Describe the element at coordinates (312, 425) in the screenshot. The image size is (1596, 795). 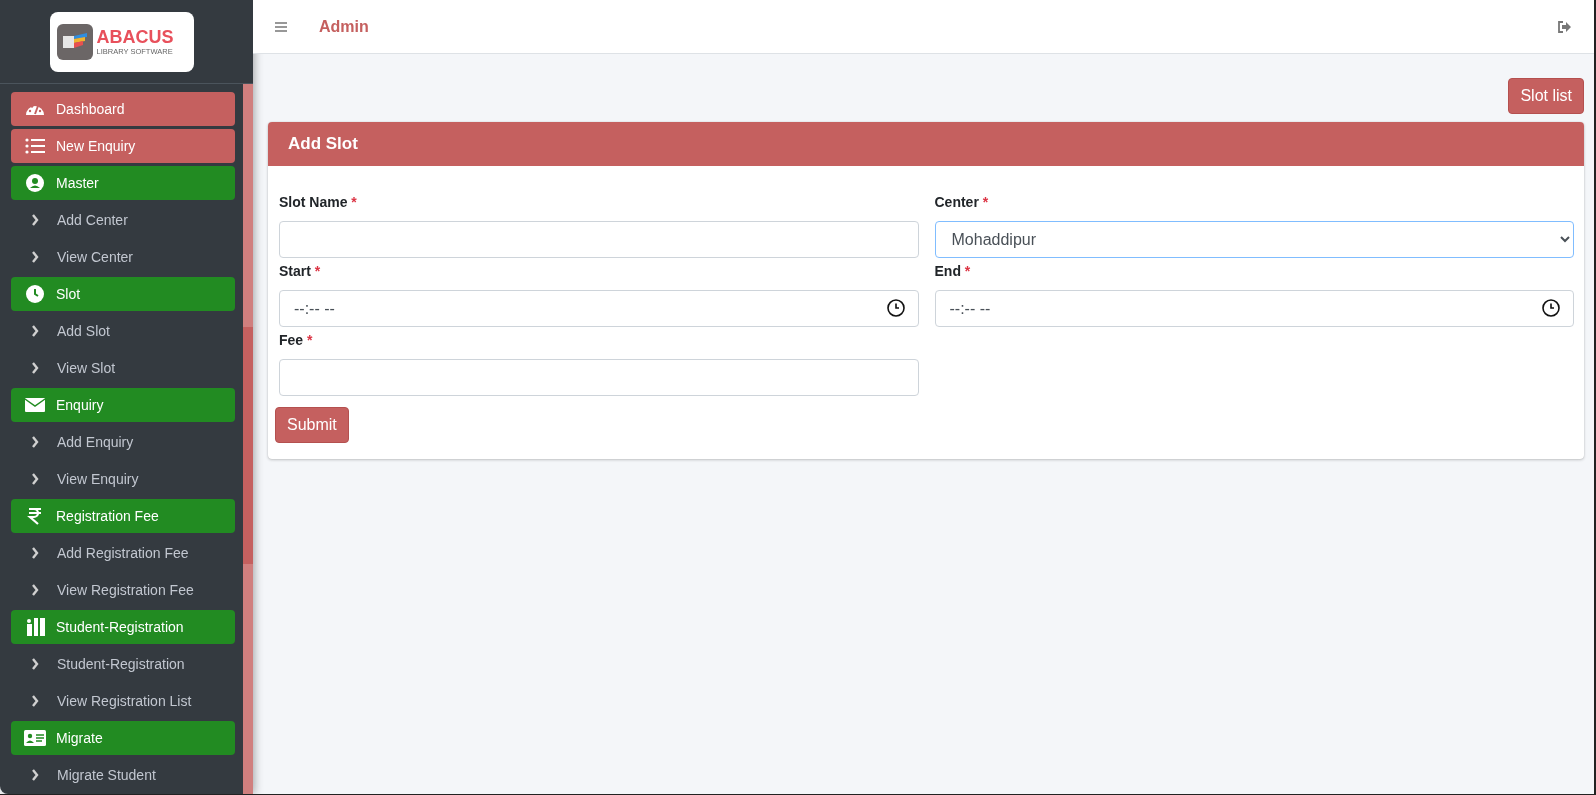
I see `submit-button: Submit` at that location.